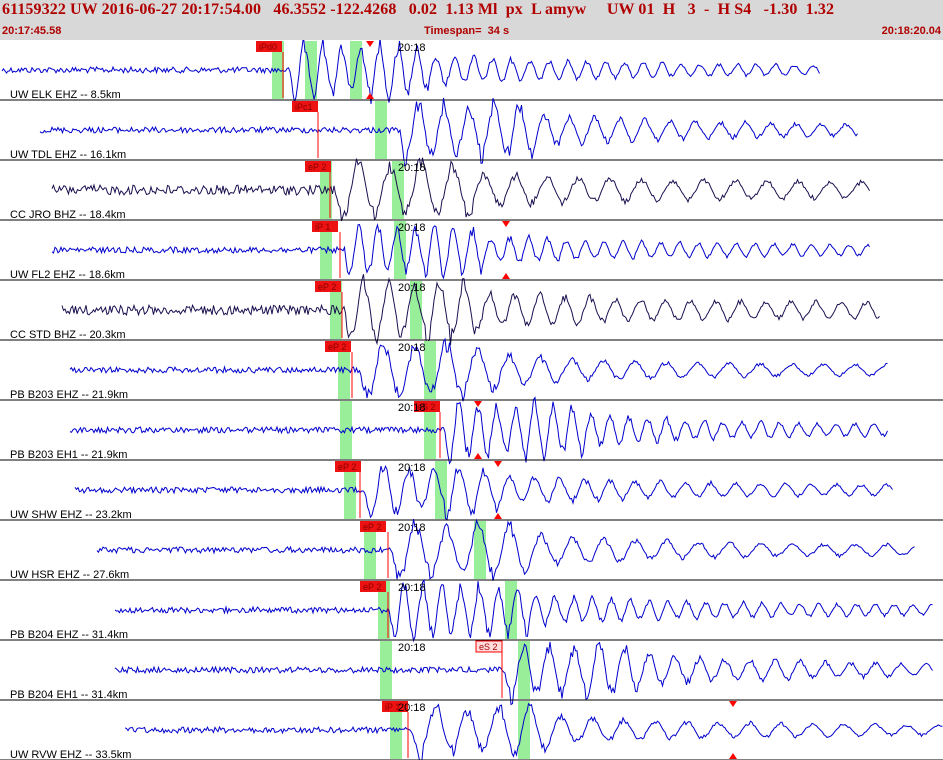  Describe the element at coordinates (911, 31) in the screenshot. I see `end-time-label: 20:18:20.04` at that location.